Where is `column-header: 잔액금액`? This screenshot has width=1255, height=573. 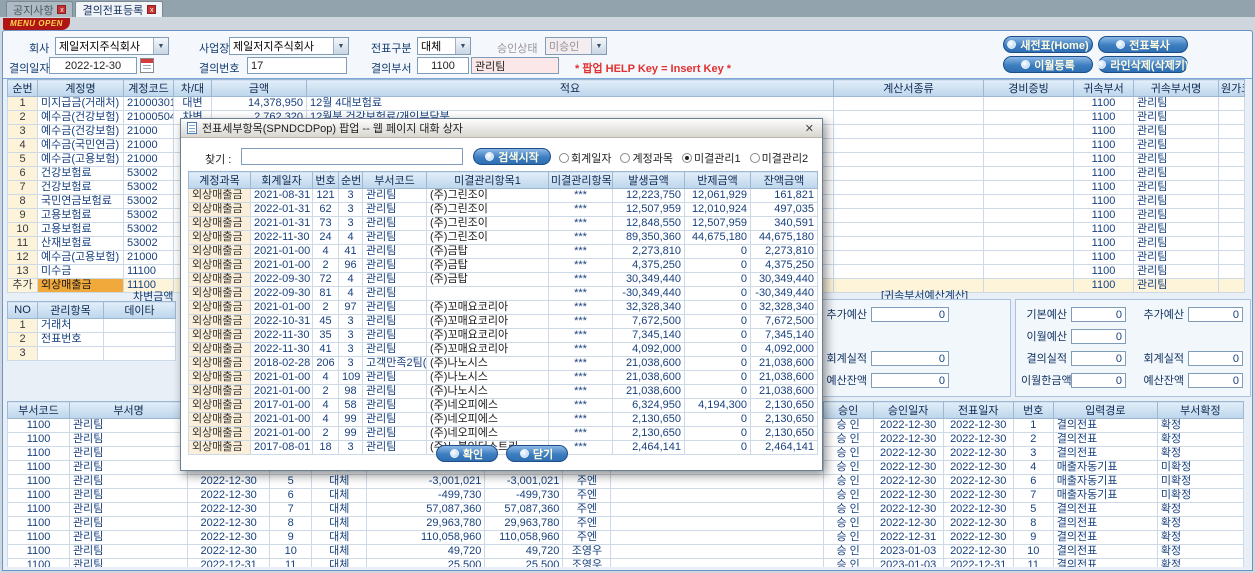
column-header: 잔액금액 is located at coordinates (784, 180).